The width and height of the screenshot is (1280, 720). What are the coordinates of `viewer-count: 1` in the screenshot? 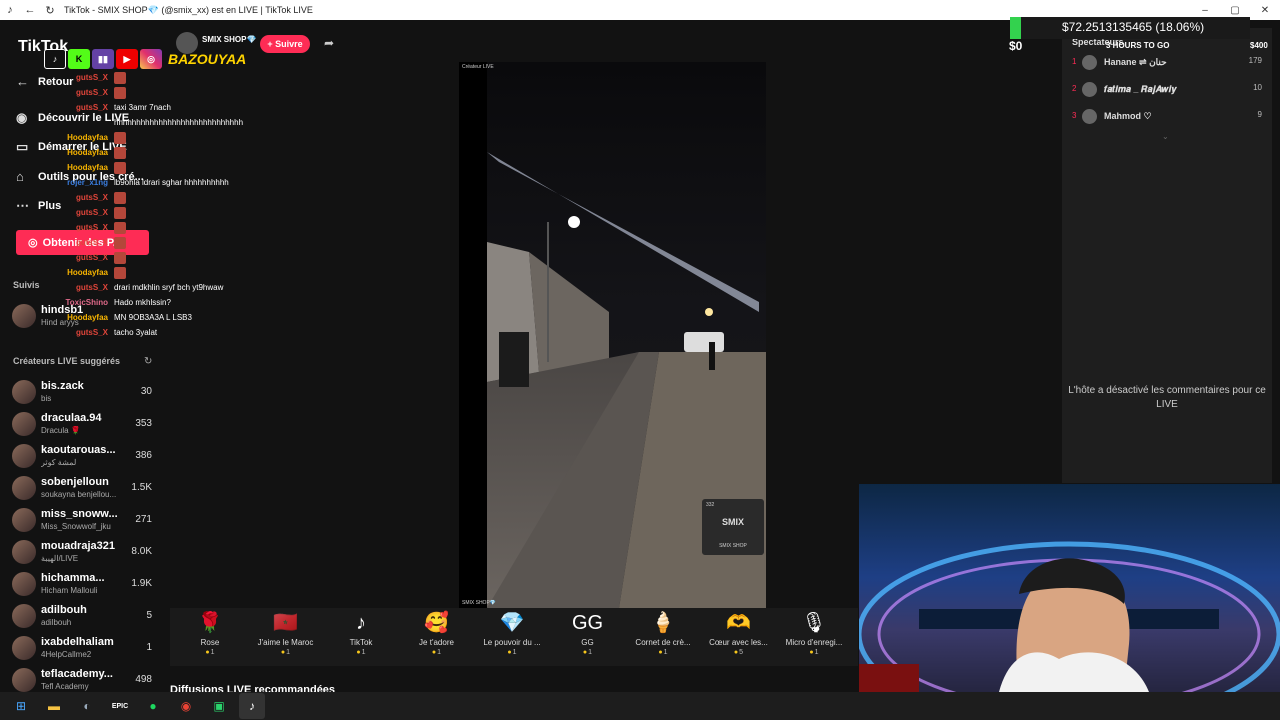 It's located at (149, 647).